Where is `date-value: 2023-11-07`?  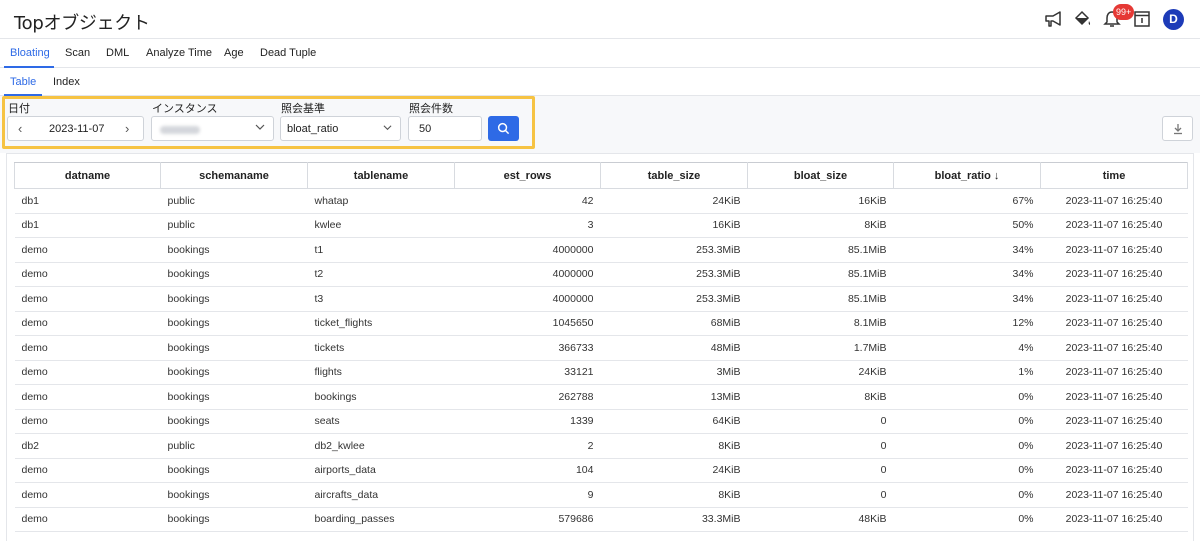 date-value: 2023-11-07 is located at coordinates (76, 129).